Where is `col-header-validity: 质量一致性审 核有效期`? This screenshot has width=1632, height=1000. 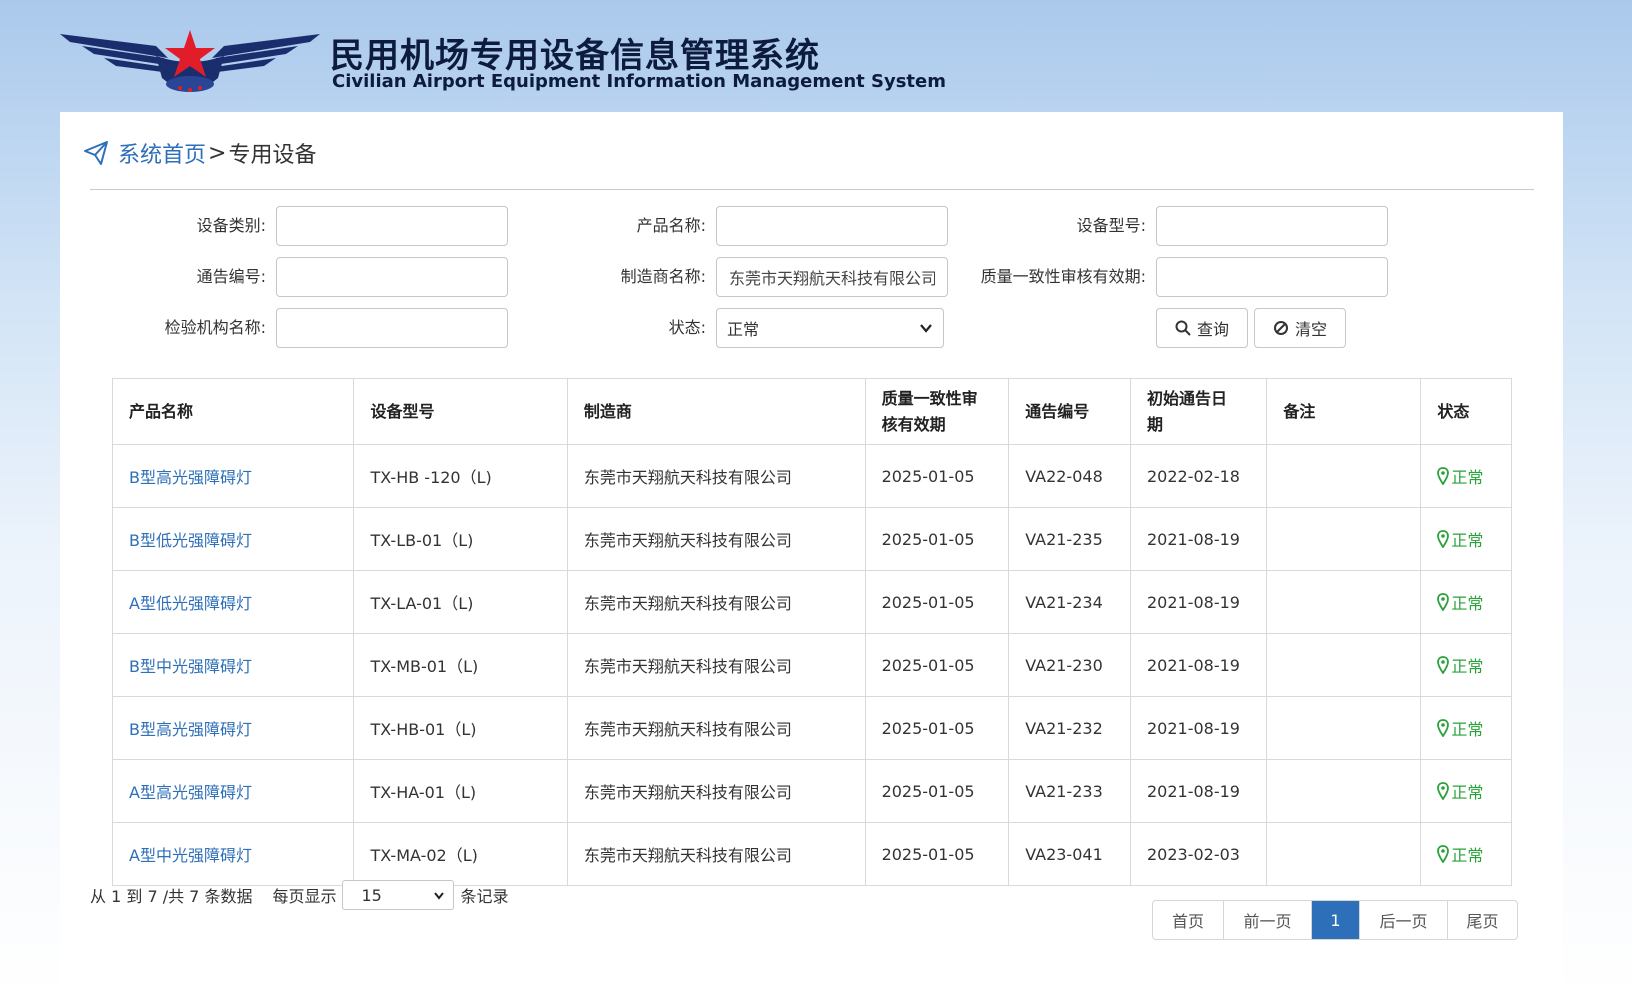
col-header-validity: 质量一致性审 核有效期 is located at coordinates (937, 411).